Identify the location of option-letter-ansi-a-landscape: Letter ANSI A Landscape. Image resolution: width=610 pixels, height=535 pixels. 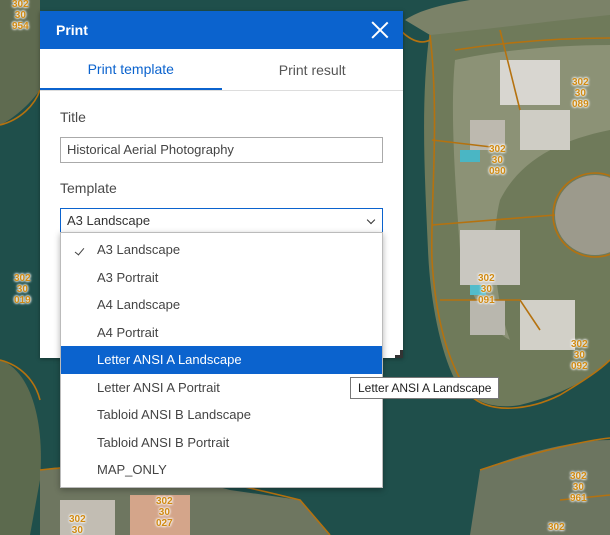
(221, 360).